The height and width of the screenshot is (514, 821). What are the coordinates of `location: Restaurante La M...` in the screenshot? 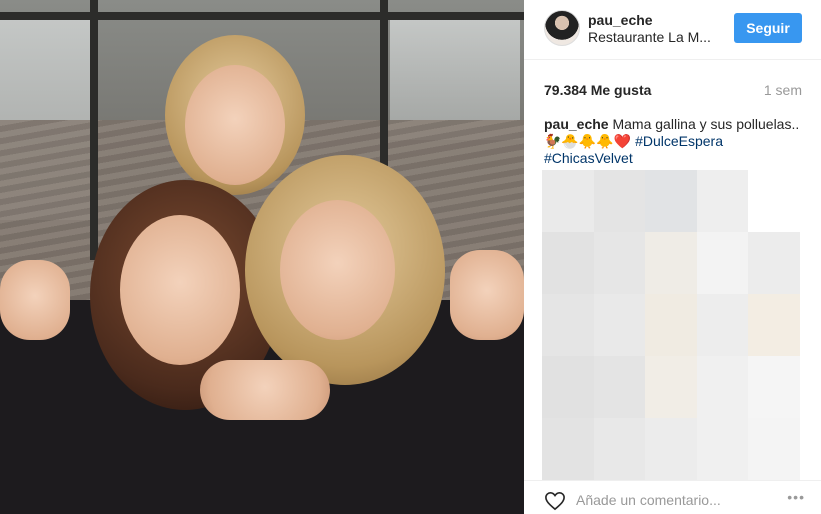 It's located at (649, 37).